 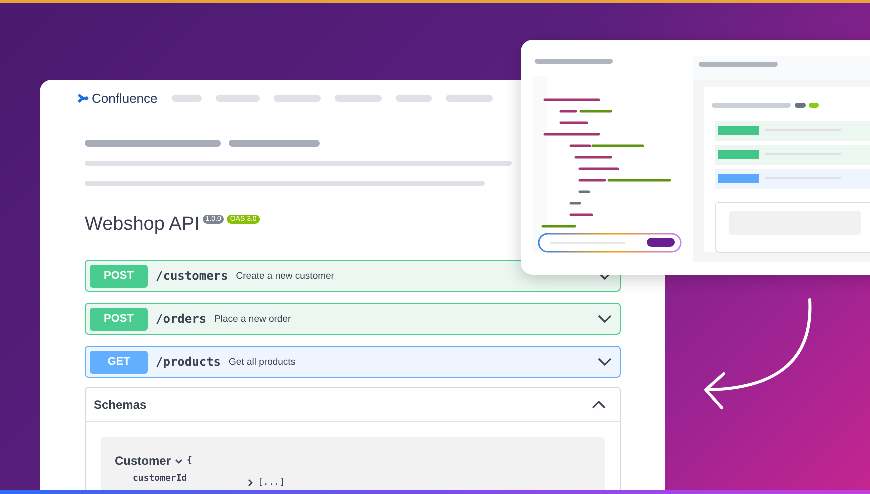 What do you see at coordinates (181, 319) in the screenshot?
I see `endpoint-path: /orders` at bounding box center [181, 319].